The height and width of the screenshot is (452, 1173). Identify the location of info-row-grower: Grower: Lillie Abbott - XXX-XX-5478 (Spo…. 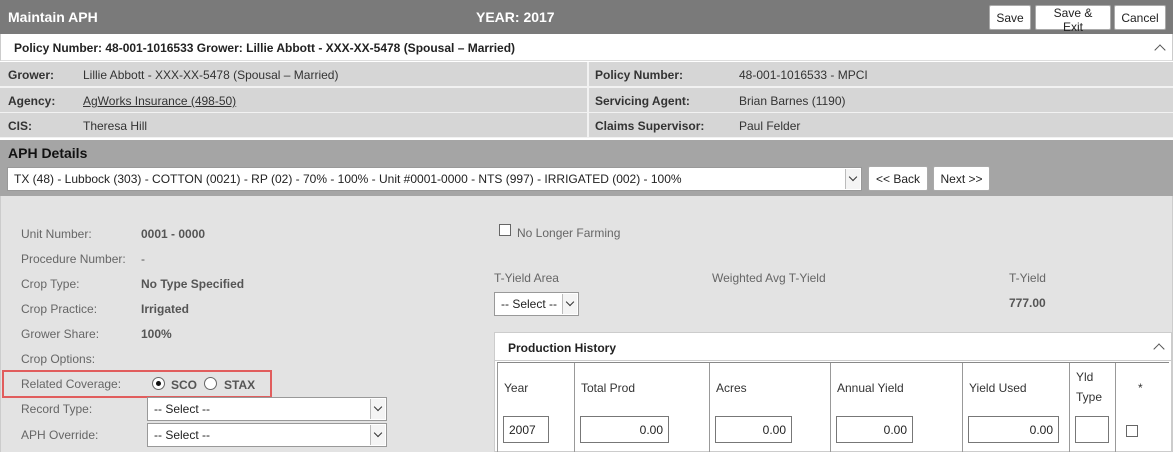
(586, 74).